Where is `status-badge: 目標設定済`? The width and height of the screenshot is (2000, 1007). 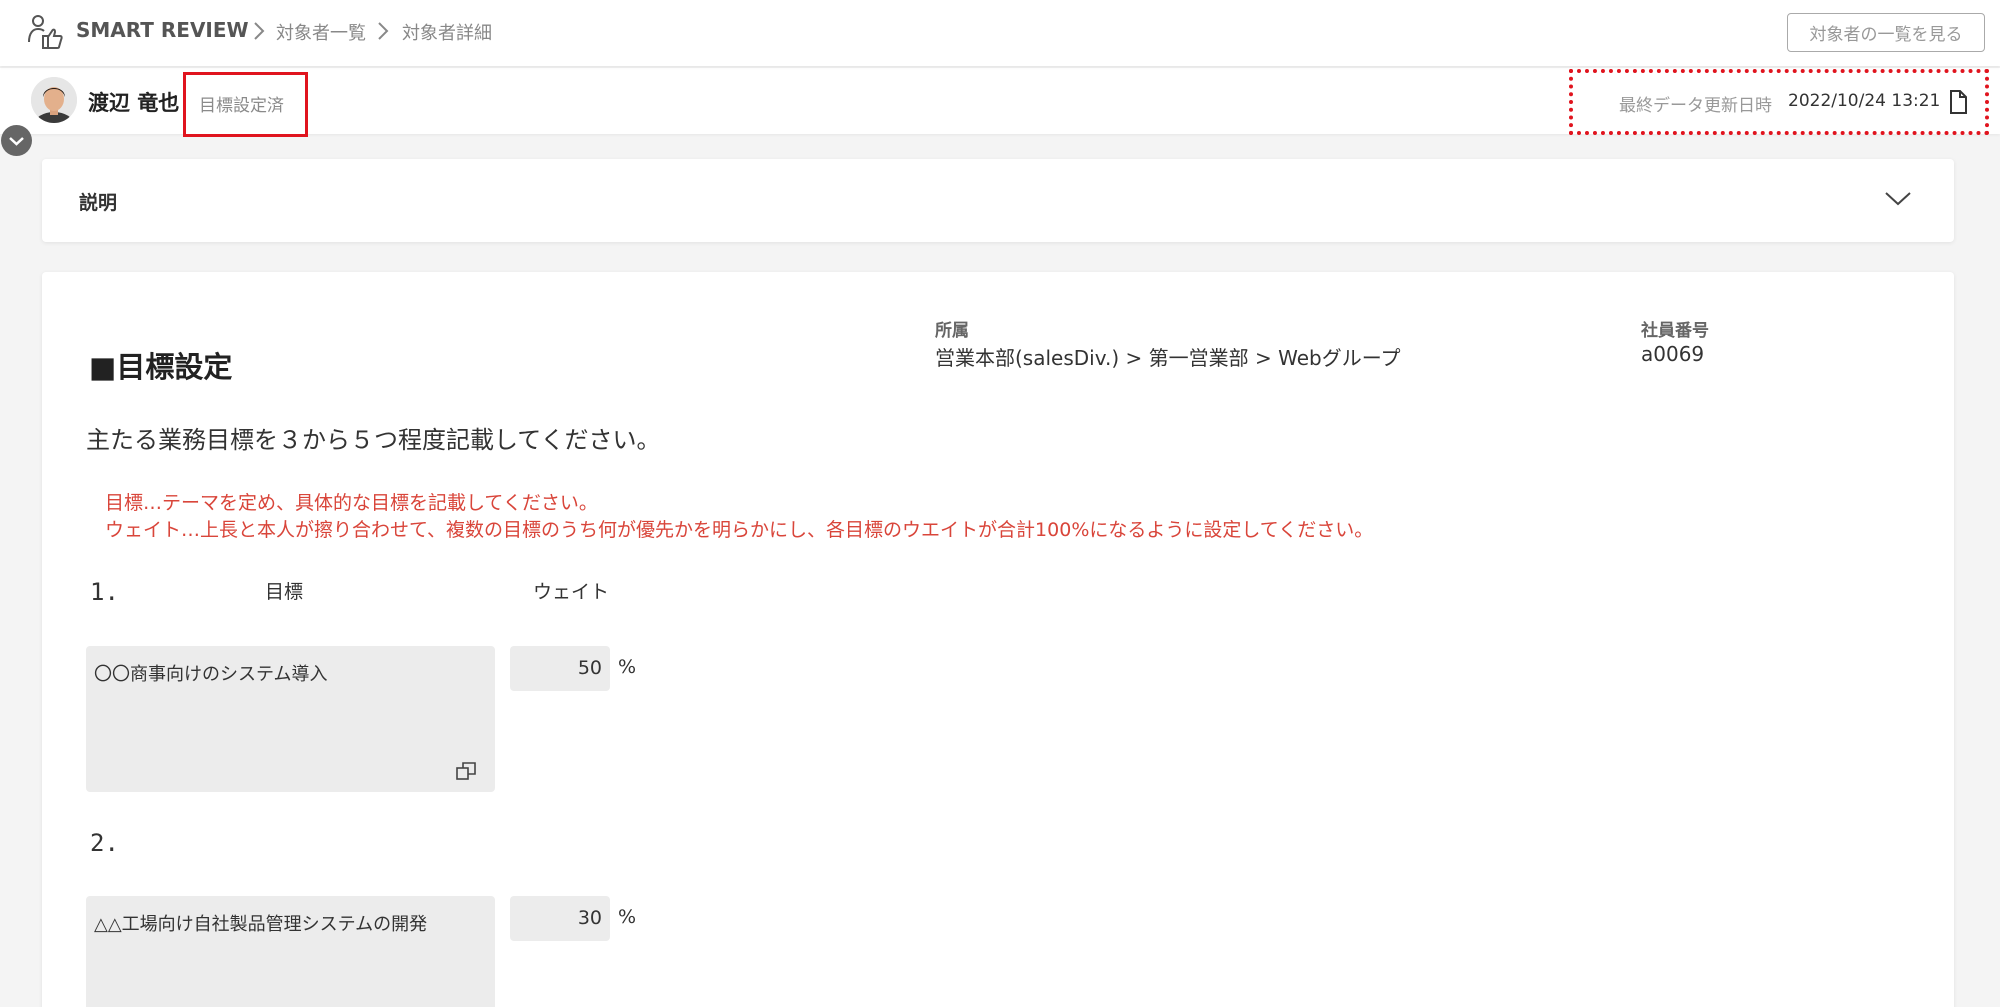
status-badge: 目標設定済 is located at coordinates (241, 106).